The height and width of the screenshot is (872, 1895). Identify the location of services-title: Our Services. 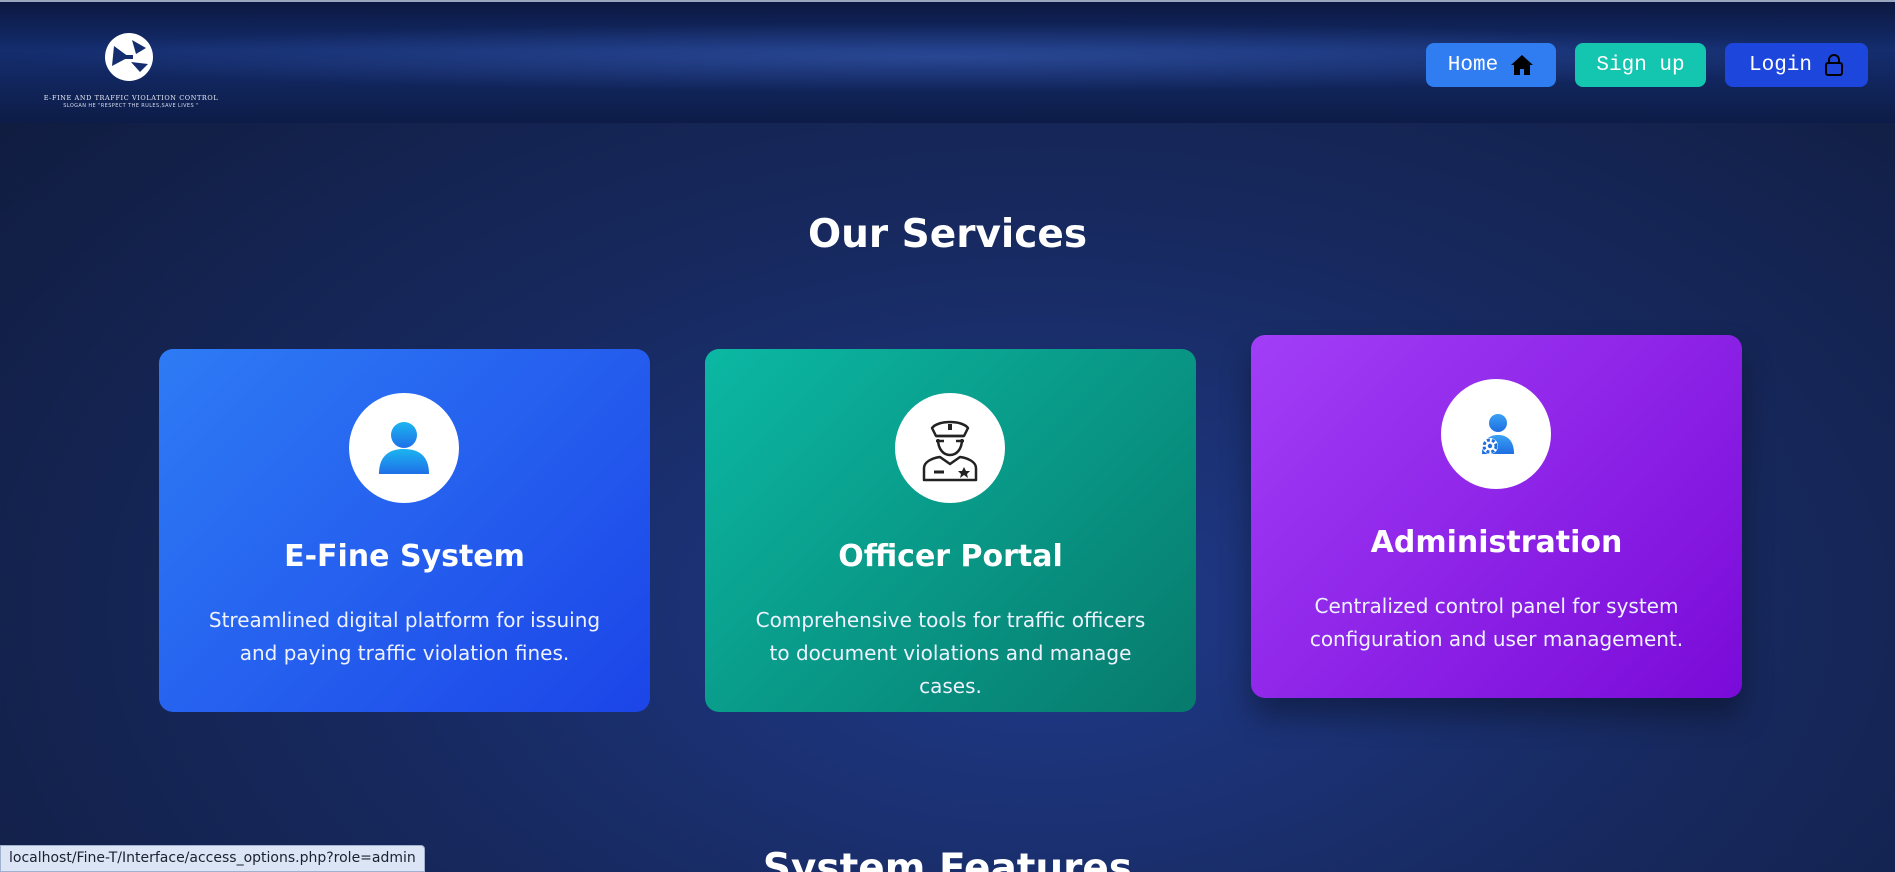
(947, 234).